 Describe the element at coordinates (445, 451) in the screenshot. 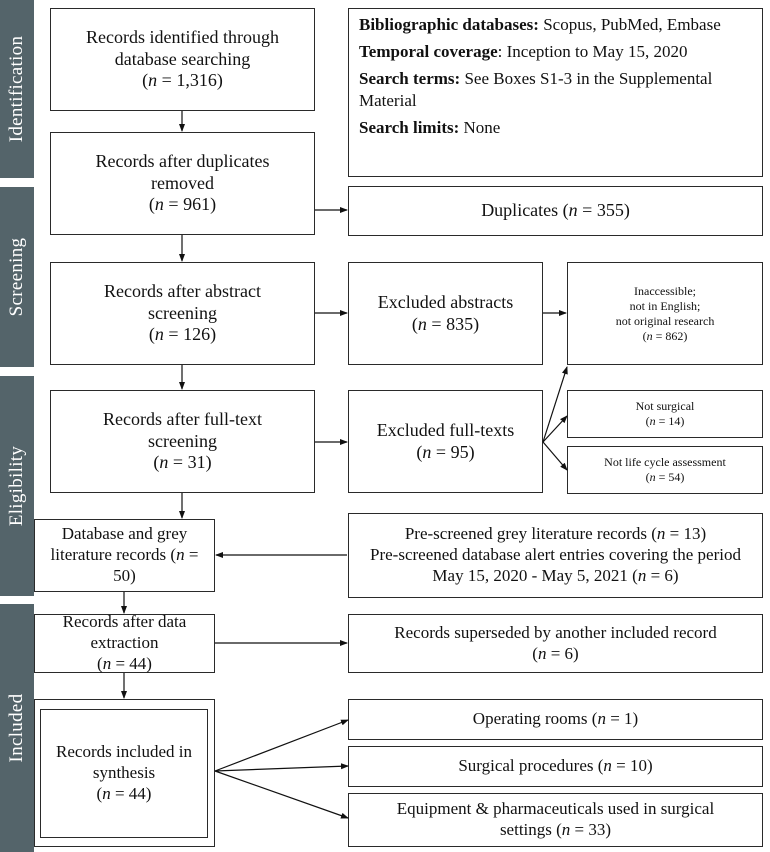

I see `box-count: (n = 95)` at that location.